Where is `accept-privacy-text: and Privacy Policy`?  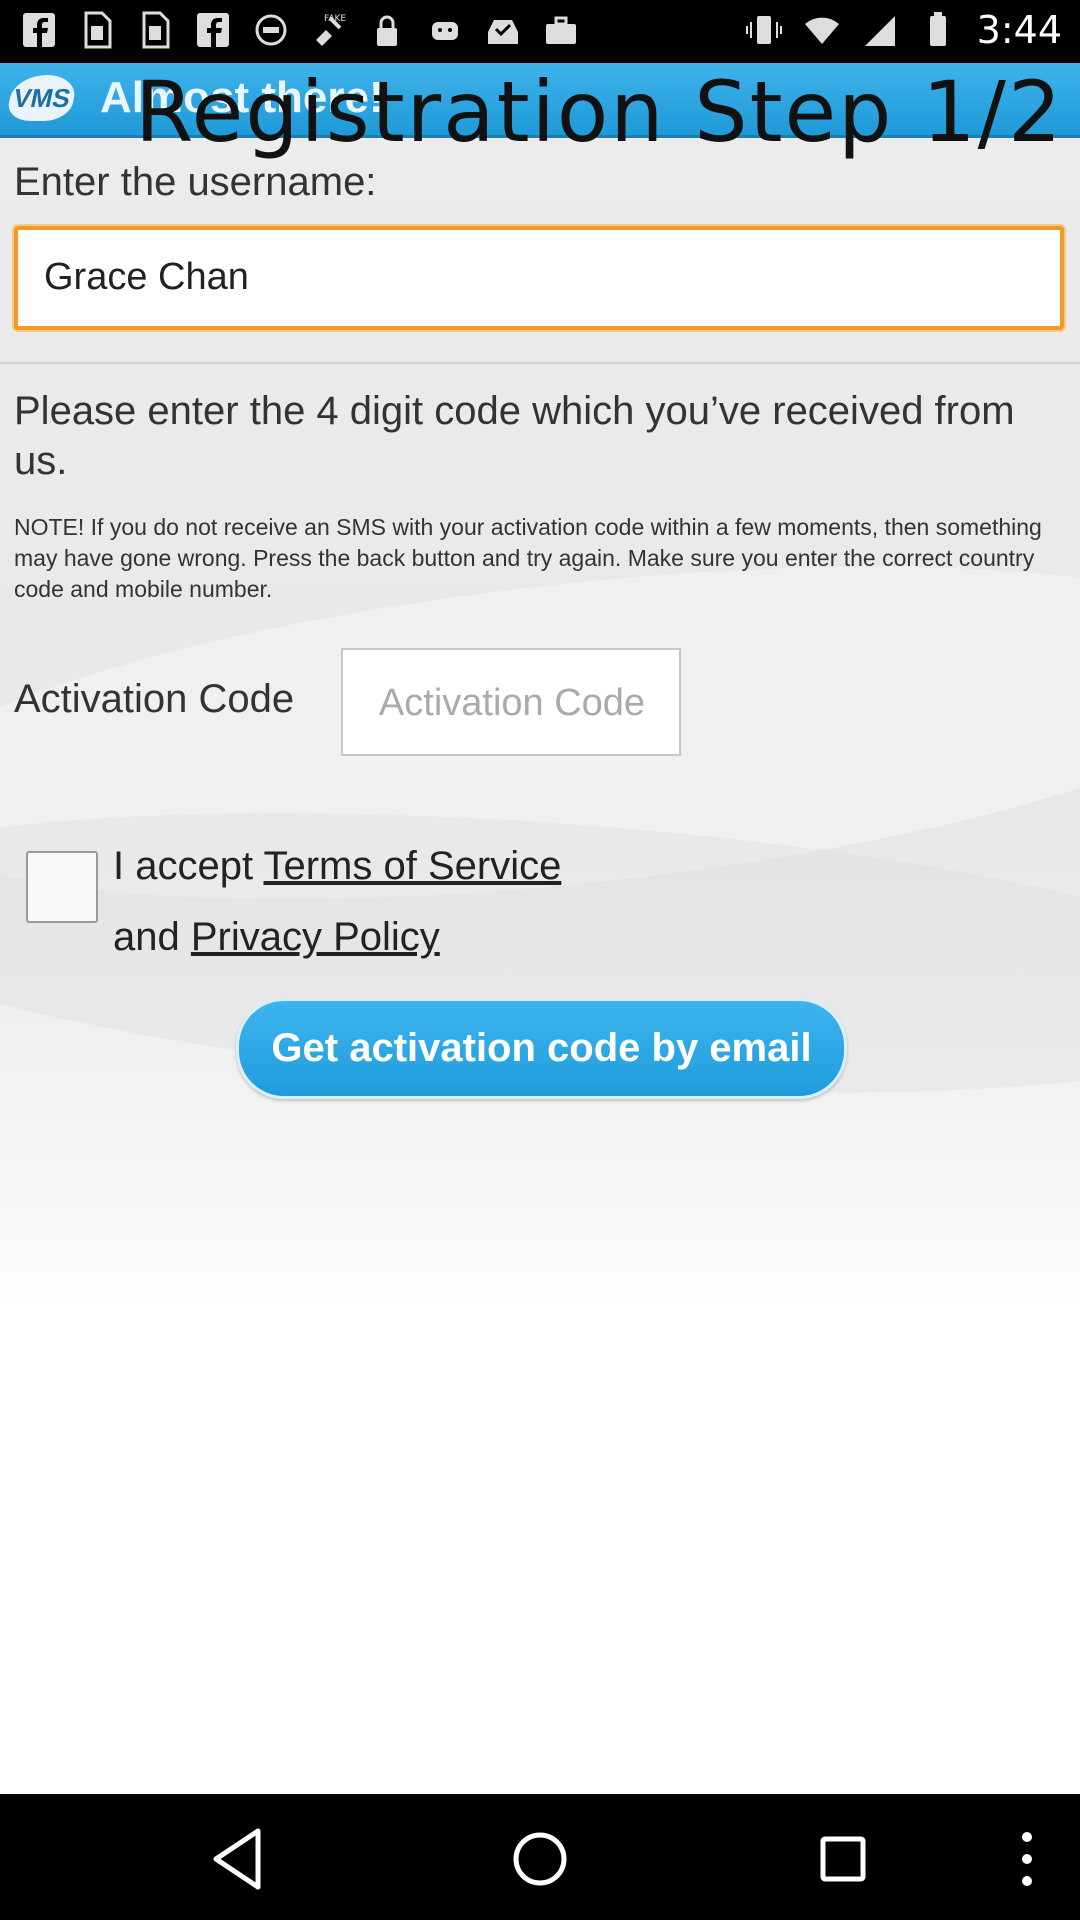 accept-privacy-text: and Privacy Policy is located at coordinates (276, 937).